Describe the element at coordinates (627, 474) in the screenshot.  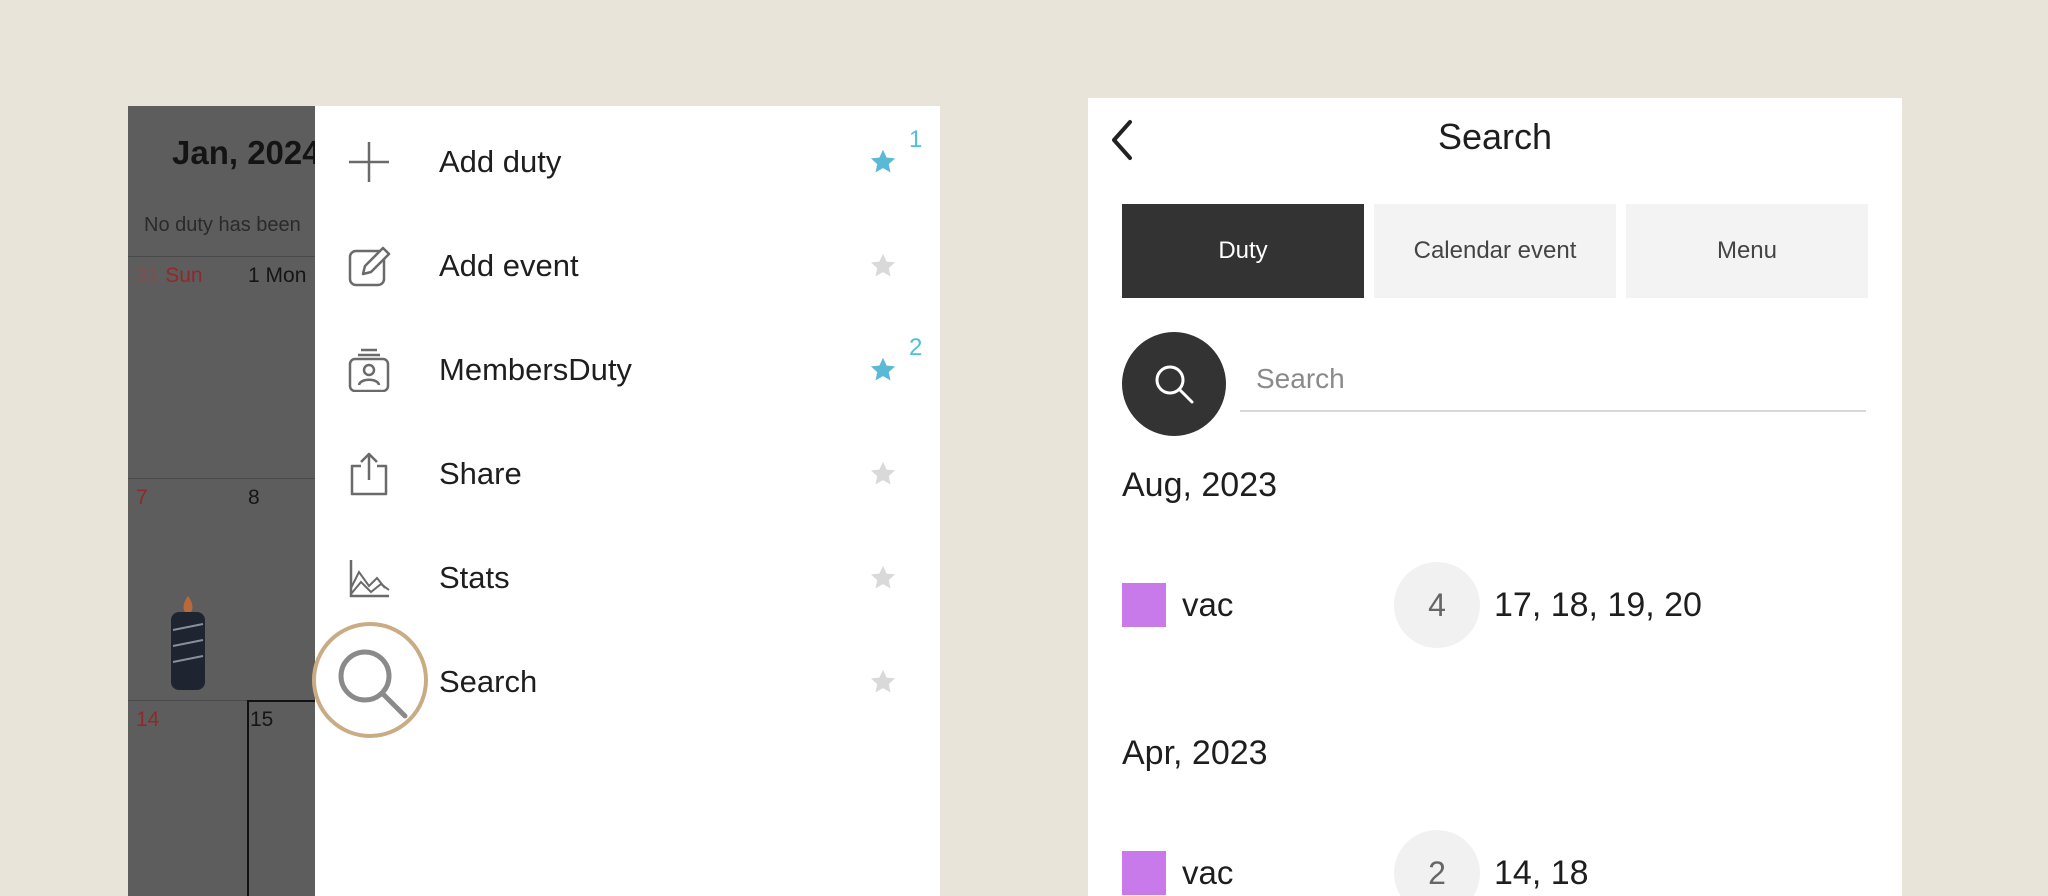
I see `menu-item-share: Share` at that location.